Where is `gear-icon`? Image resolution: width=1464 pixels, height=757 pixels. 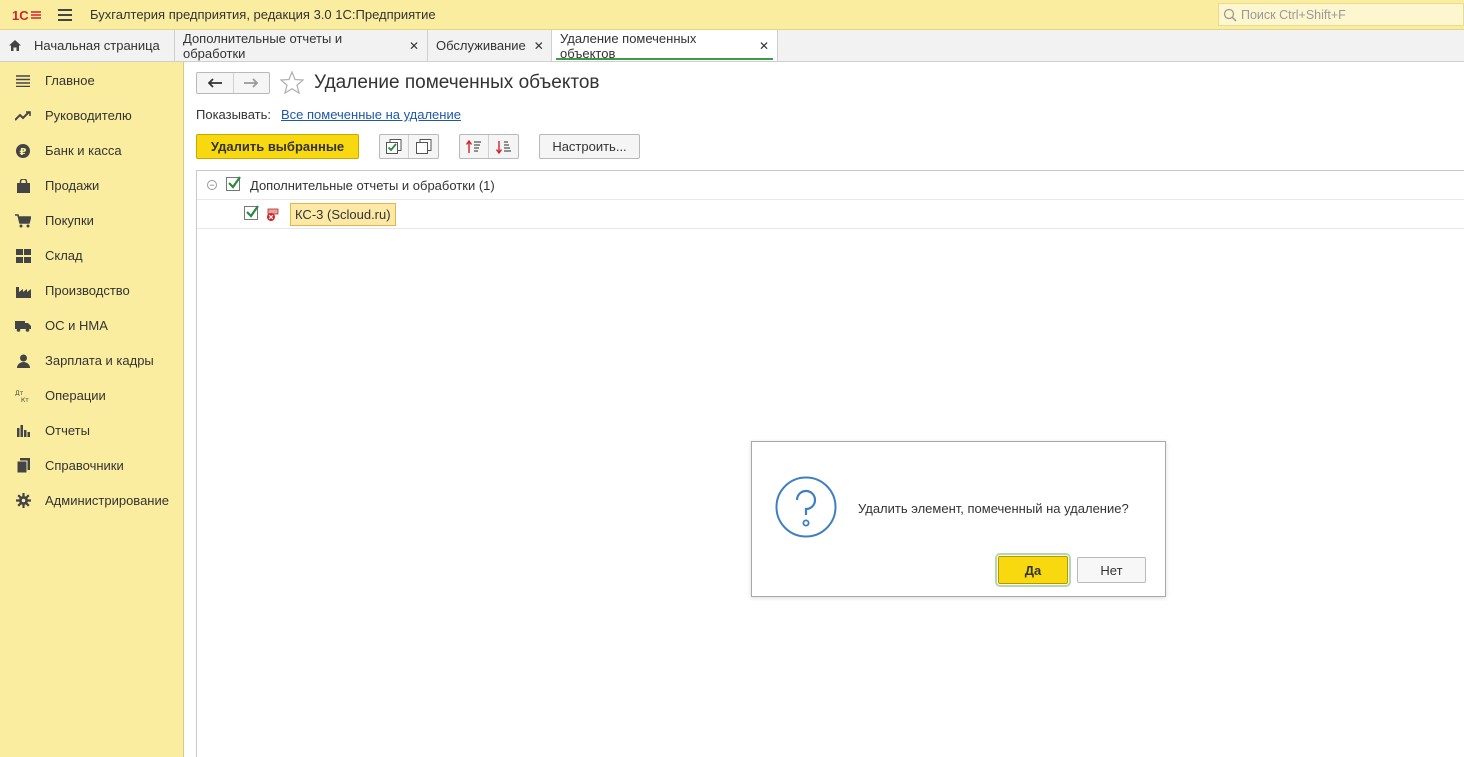
gear-icon is located at coordinates (23, 501).